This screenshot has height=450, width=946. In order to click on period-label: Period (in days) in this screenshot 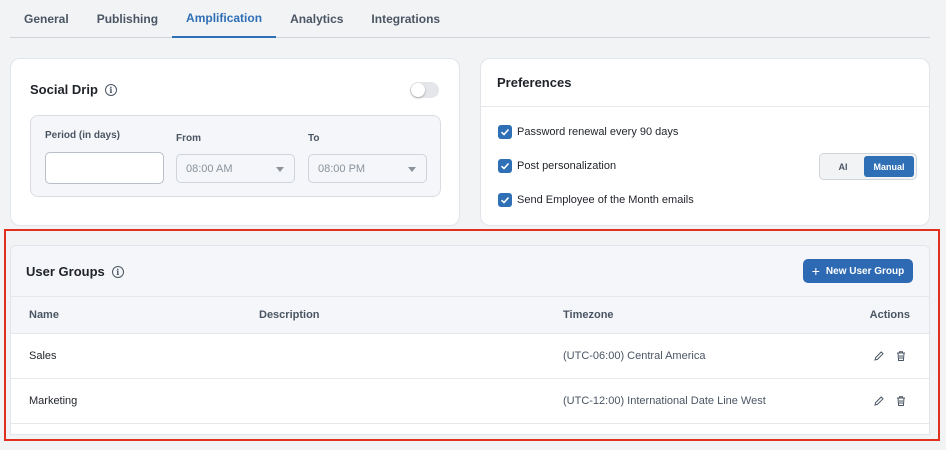, I will do `click(83, 135)`.